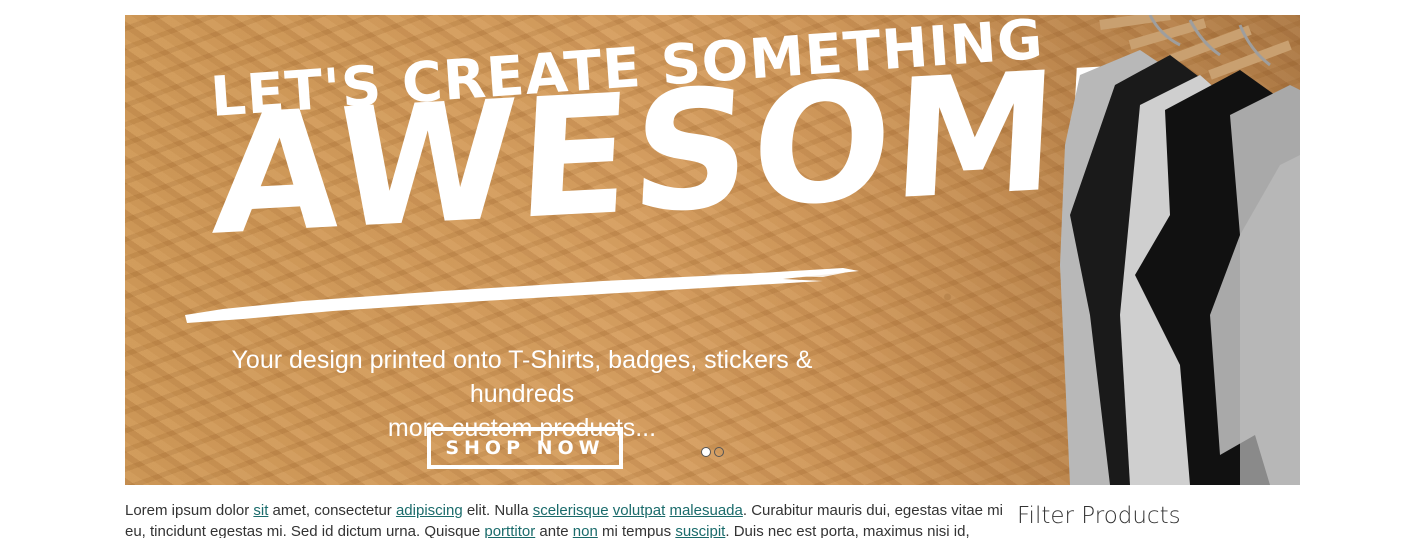  Describe the element at coordinates (189, 510) in the screenshot. I see `text-segment: Lorem ipsum dolor` at that location.